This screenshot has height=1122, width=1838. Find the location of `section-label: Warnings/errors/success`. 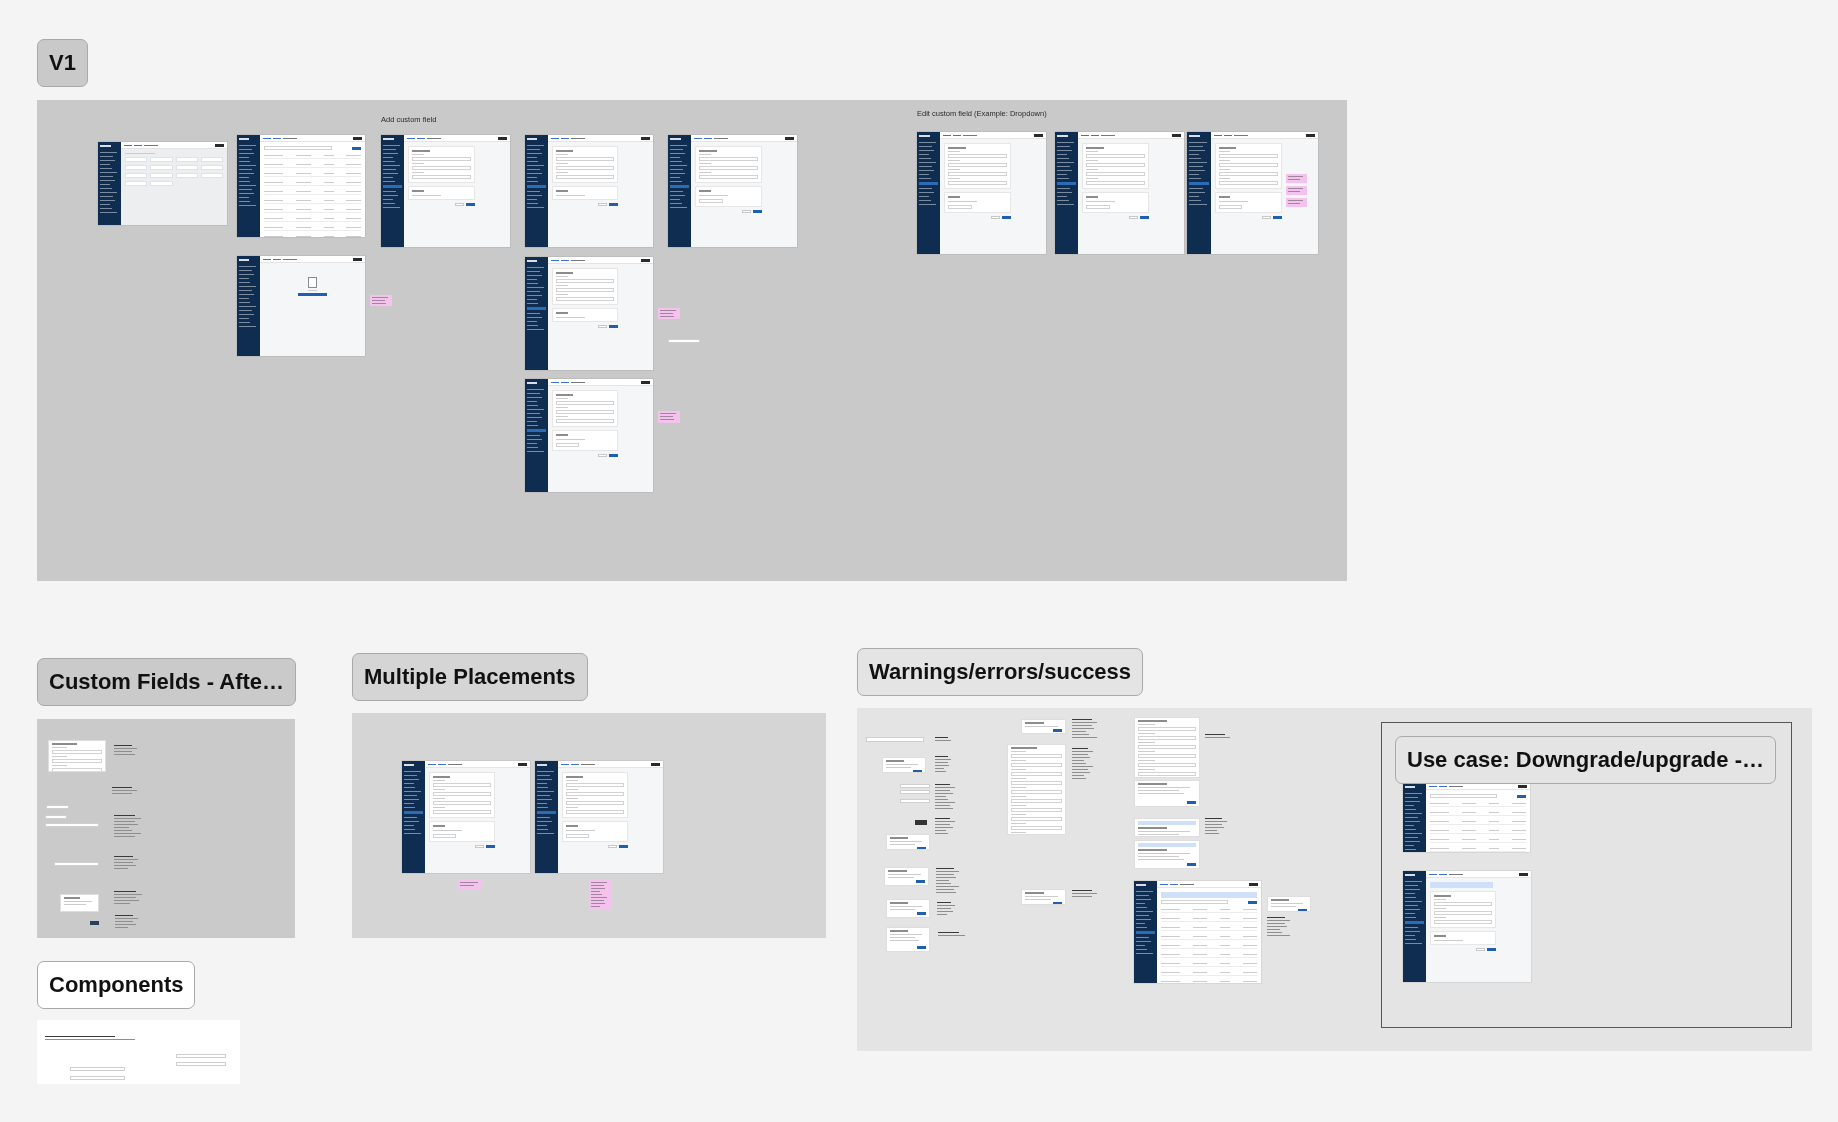

section-label: Warnings/errors/success is located at coordinates (1000, 672).